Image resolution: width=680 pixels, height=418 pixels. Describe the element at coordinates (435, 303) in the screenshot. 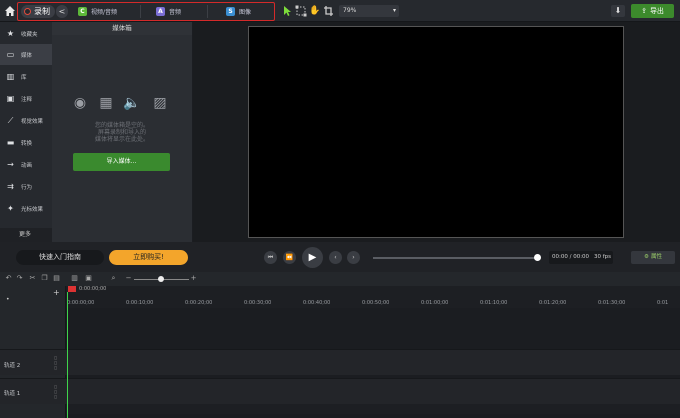

I see `ruler-tick-label: 0:01:00;00` at that location.